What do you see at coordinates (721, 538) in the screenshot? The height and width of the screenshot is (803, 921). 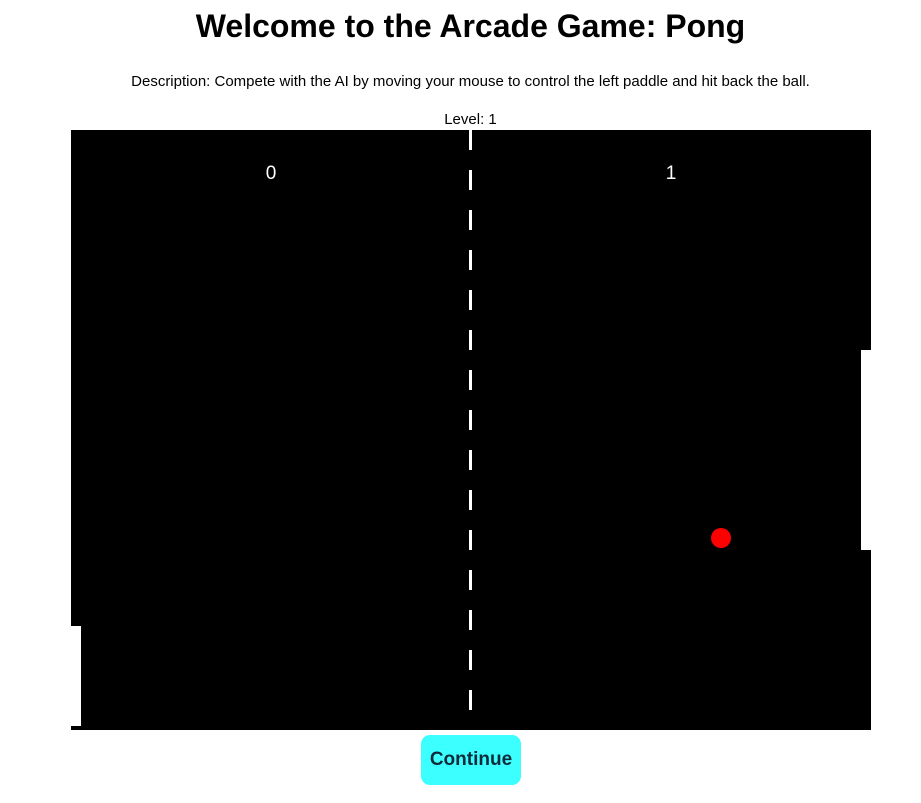 I see `ball` at bounding box center [721, 538].